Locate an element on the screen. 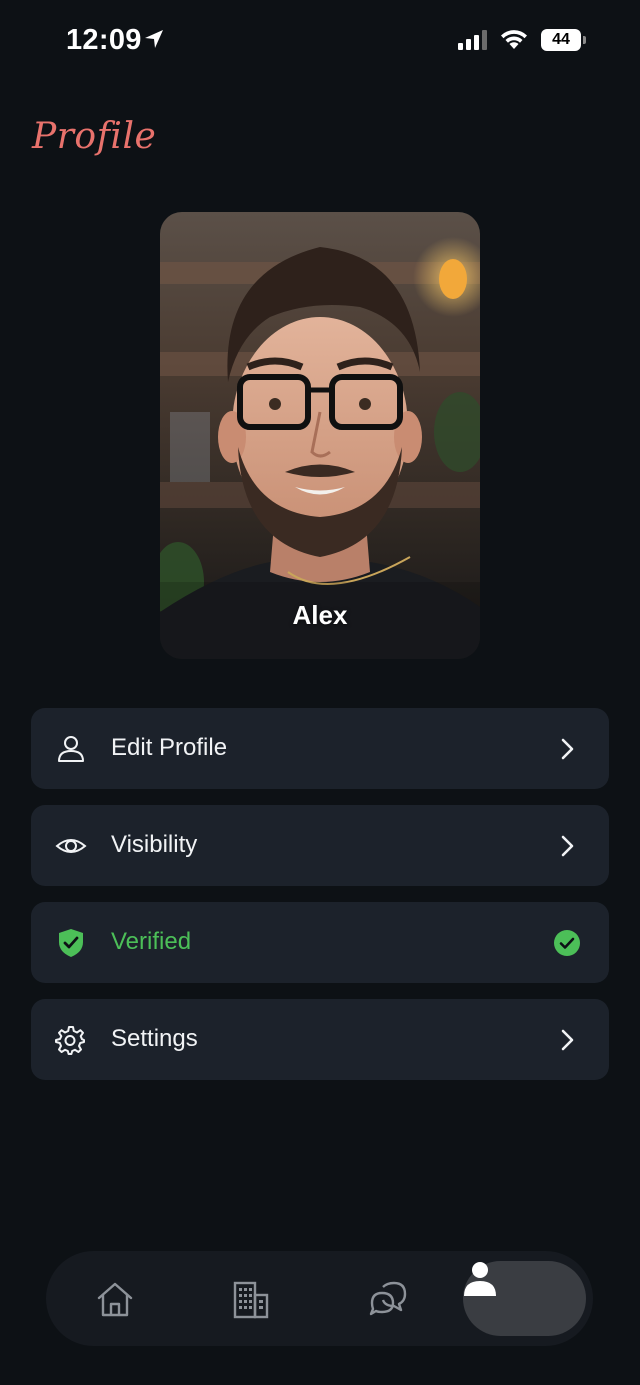  home-icon is located at coordinates (115, 1299).